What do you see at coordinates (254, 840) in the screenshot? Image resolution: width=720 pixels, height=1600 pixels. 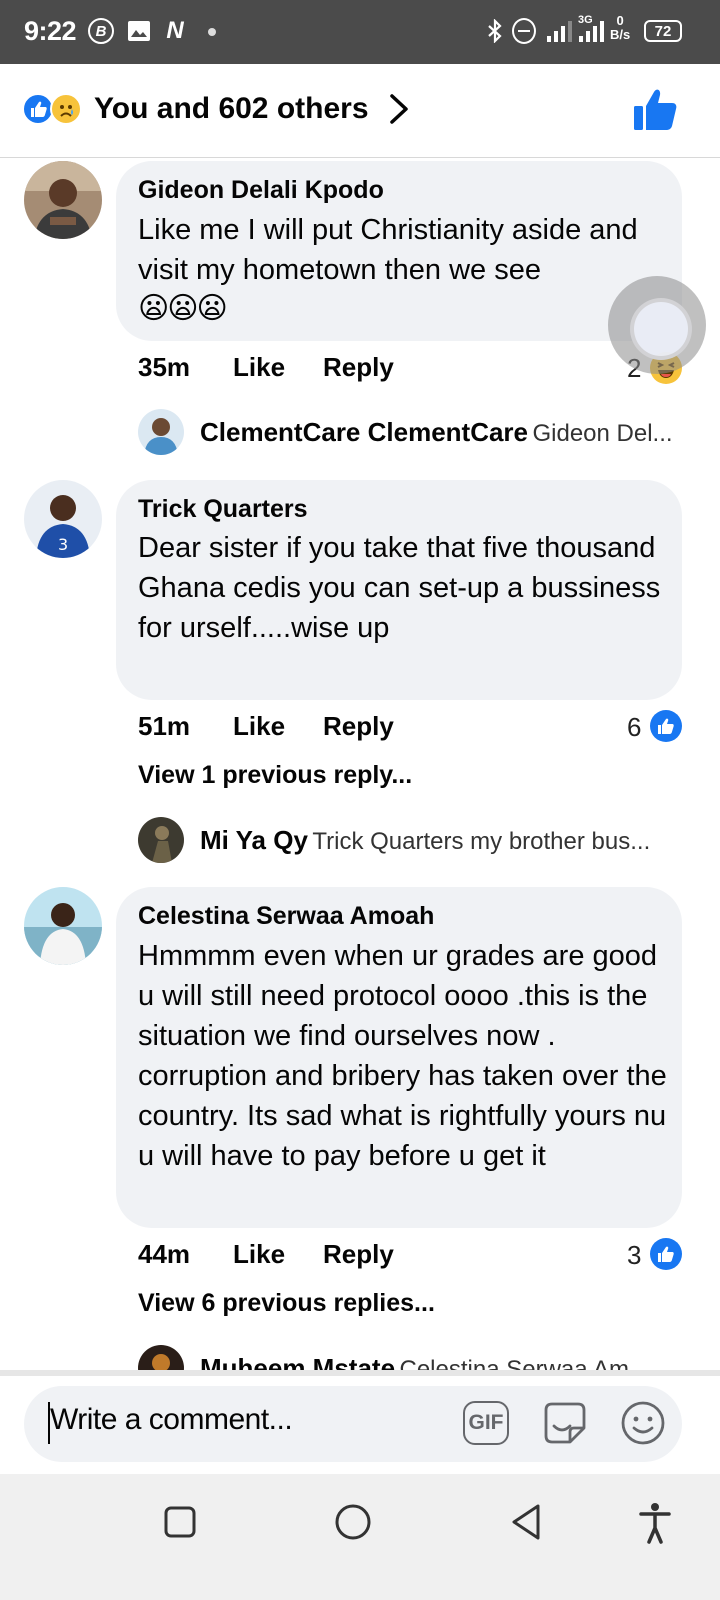 I see `reply-author: Mi Ya Qy` at bounding box center [254, 840].